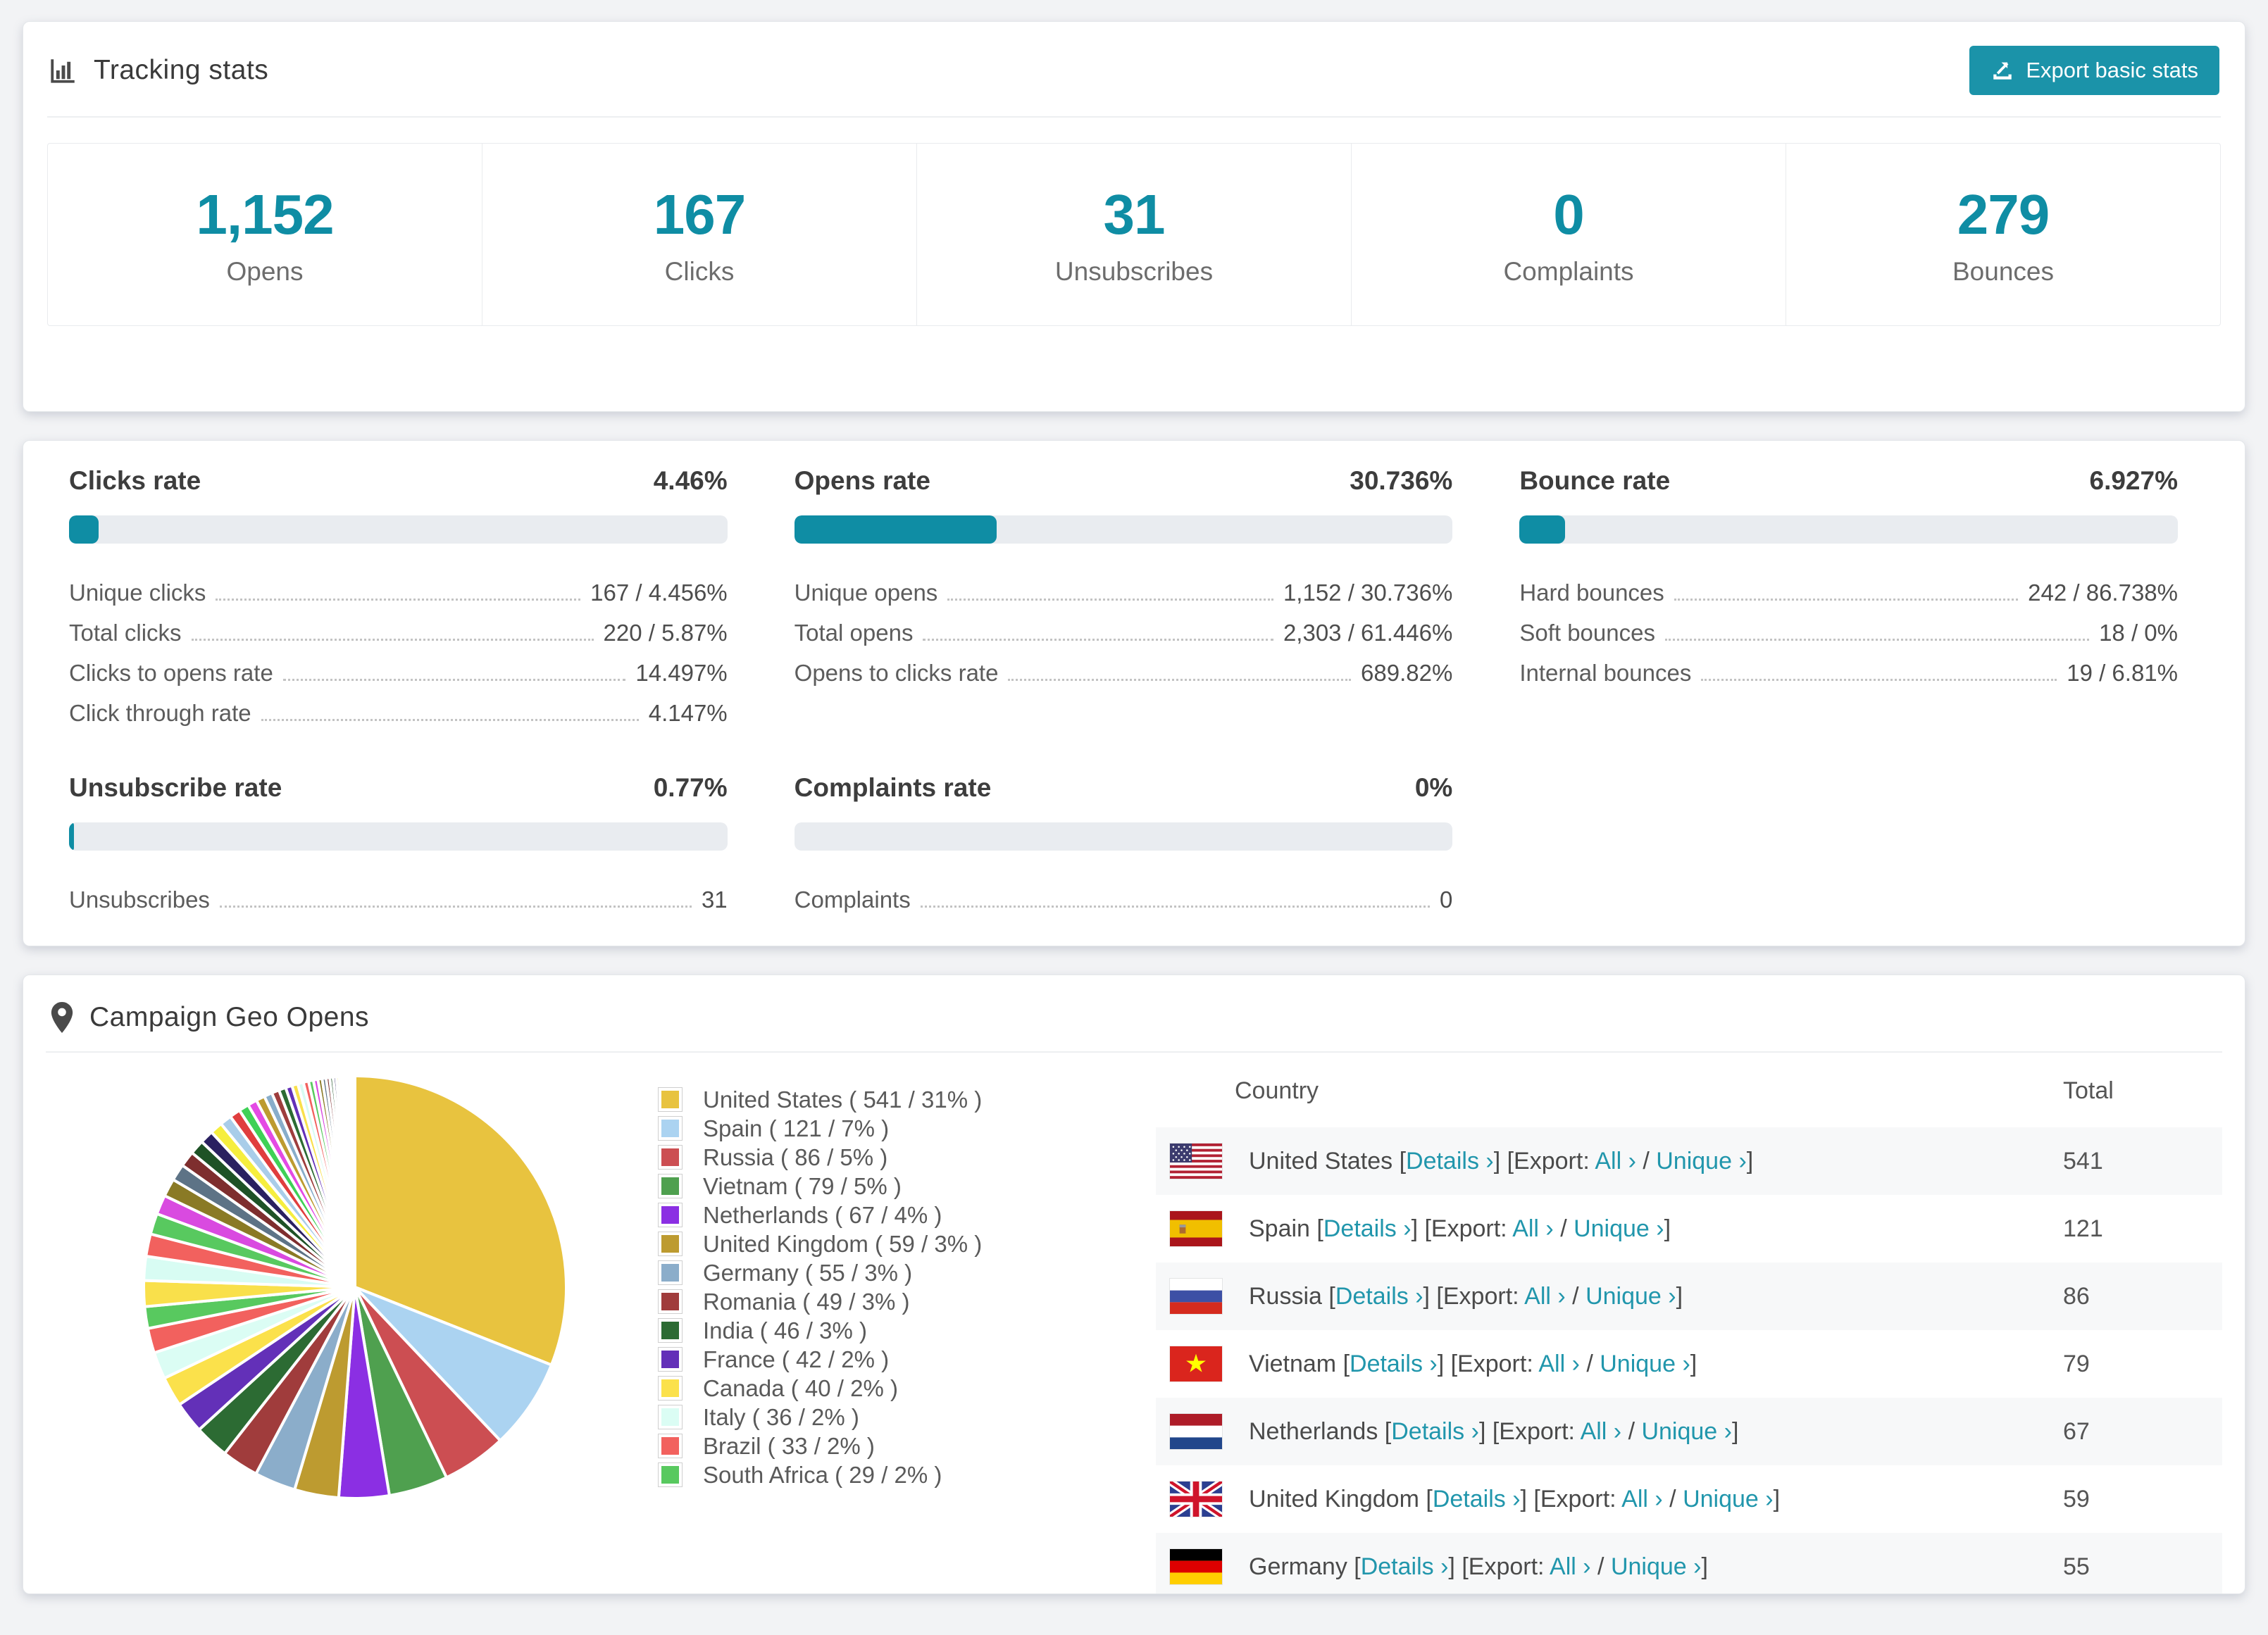 This screenshot has width=2268, height=1635. What do you see at coordinates (700, 214) in the screenshot?
I see `stat-value: 167` at bounding box center [700, 214].